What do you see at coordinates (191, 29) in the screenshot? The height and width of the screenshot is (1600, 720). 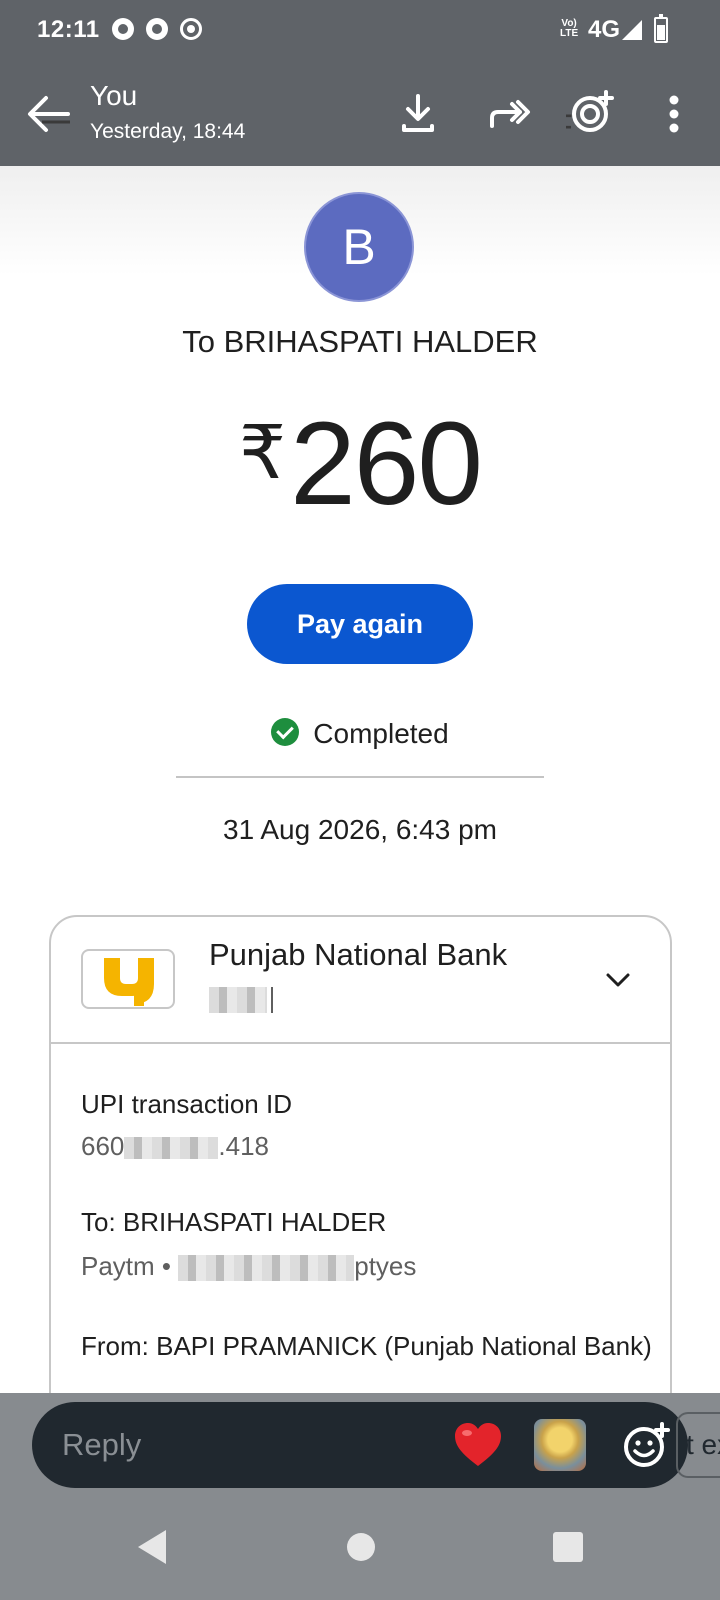 I see `sync-icon` at bounding box center [191, 29].